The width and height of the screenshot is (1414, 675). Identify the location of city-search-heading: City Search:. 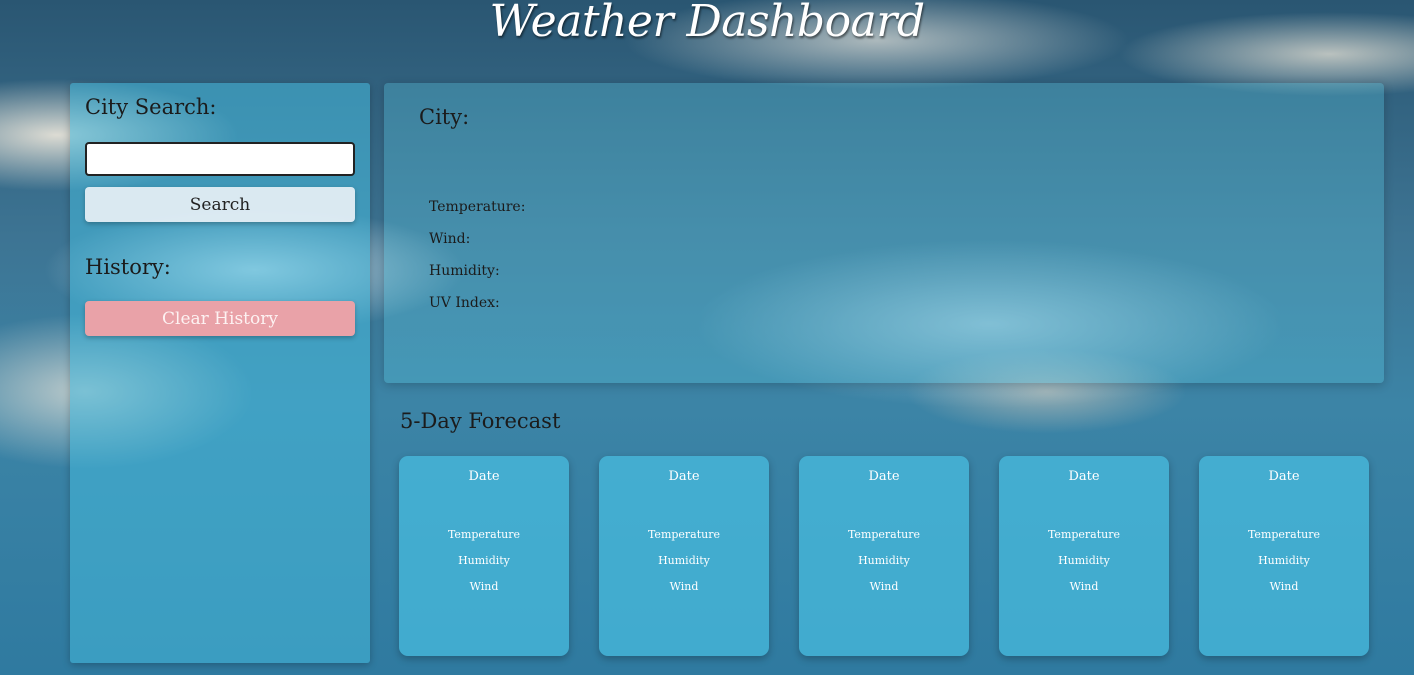
(151, 107).